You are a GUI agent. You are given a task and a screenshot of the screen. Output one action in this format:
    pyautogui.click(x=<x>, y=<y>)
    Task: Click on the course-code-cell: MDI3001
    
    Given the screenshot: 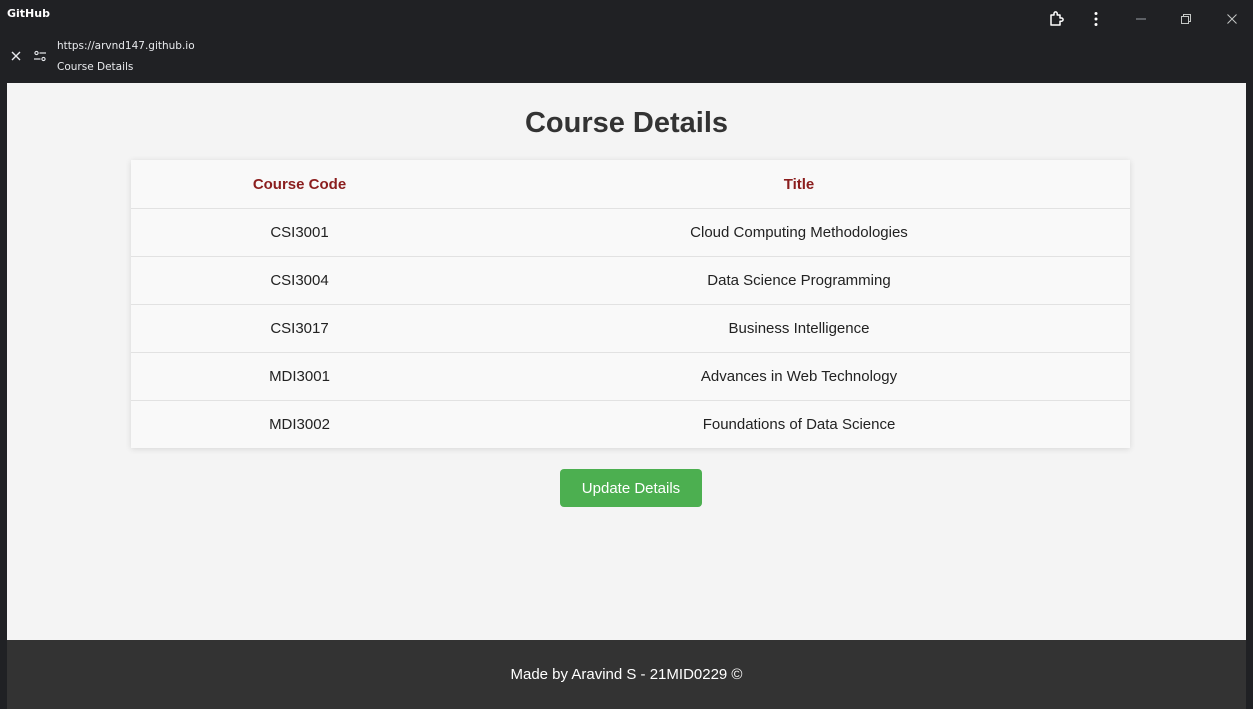 What is the action you would take?
    pyautogui.click(x=299, y=376)
    